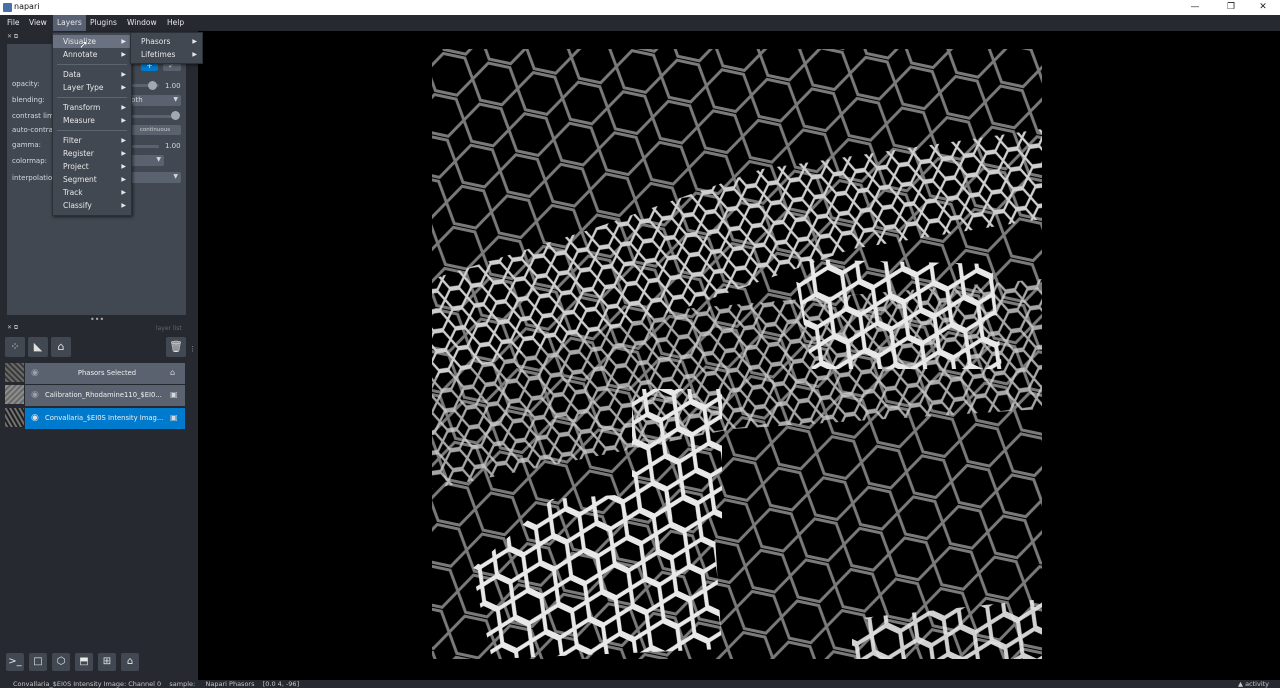 This screenshot has width=1280, height=688. Describe the element at coordinates (152, 85) in the screenshot. I see `opacity-slider-handle` at that location.